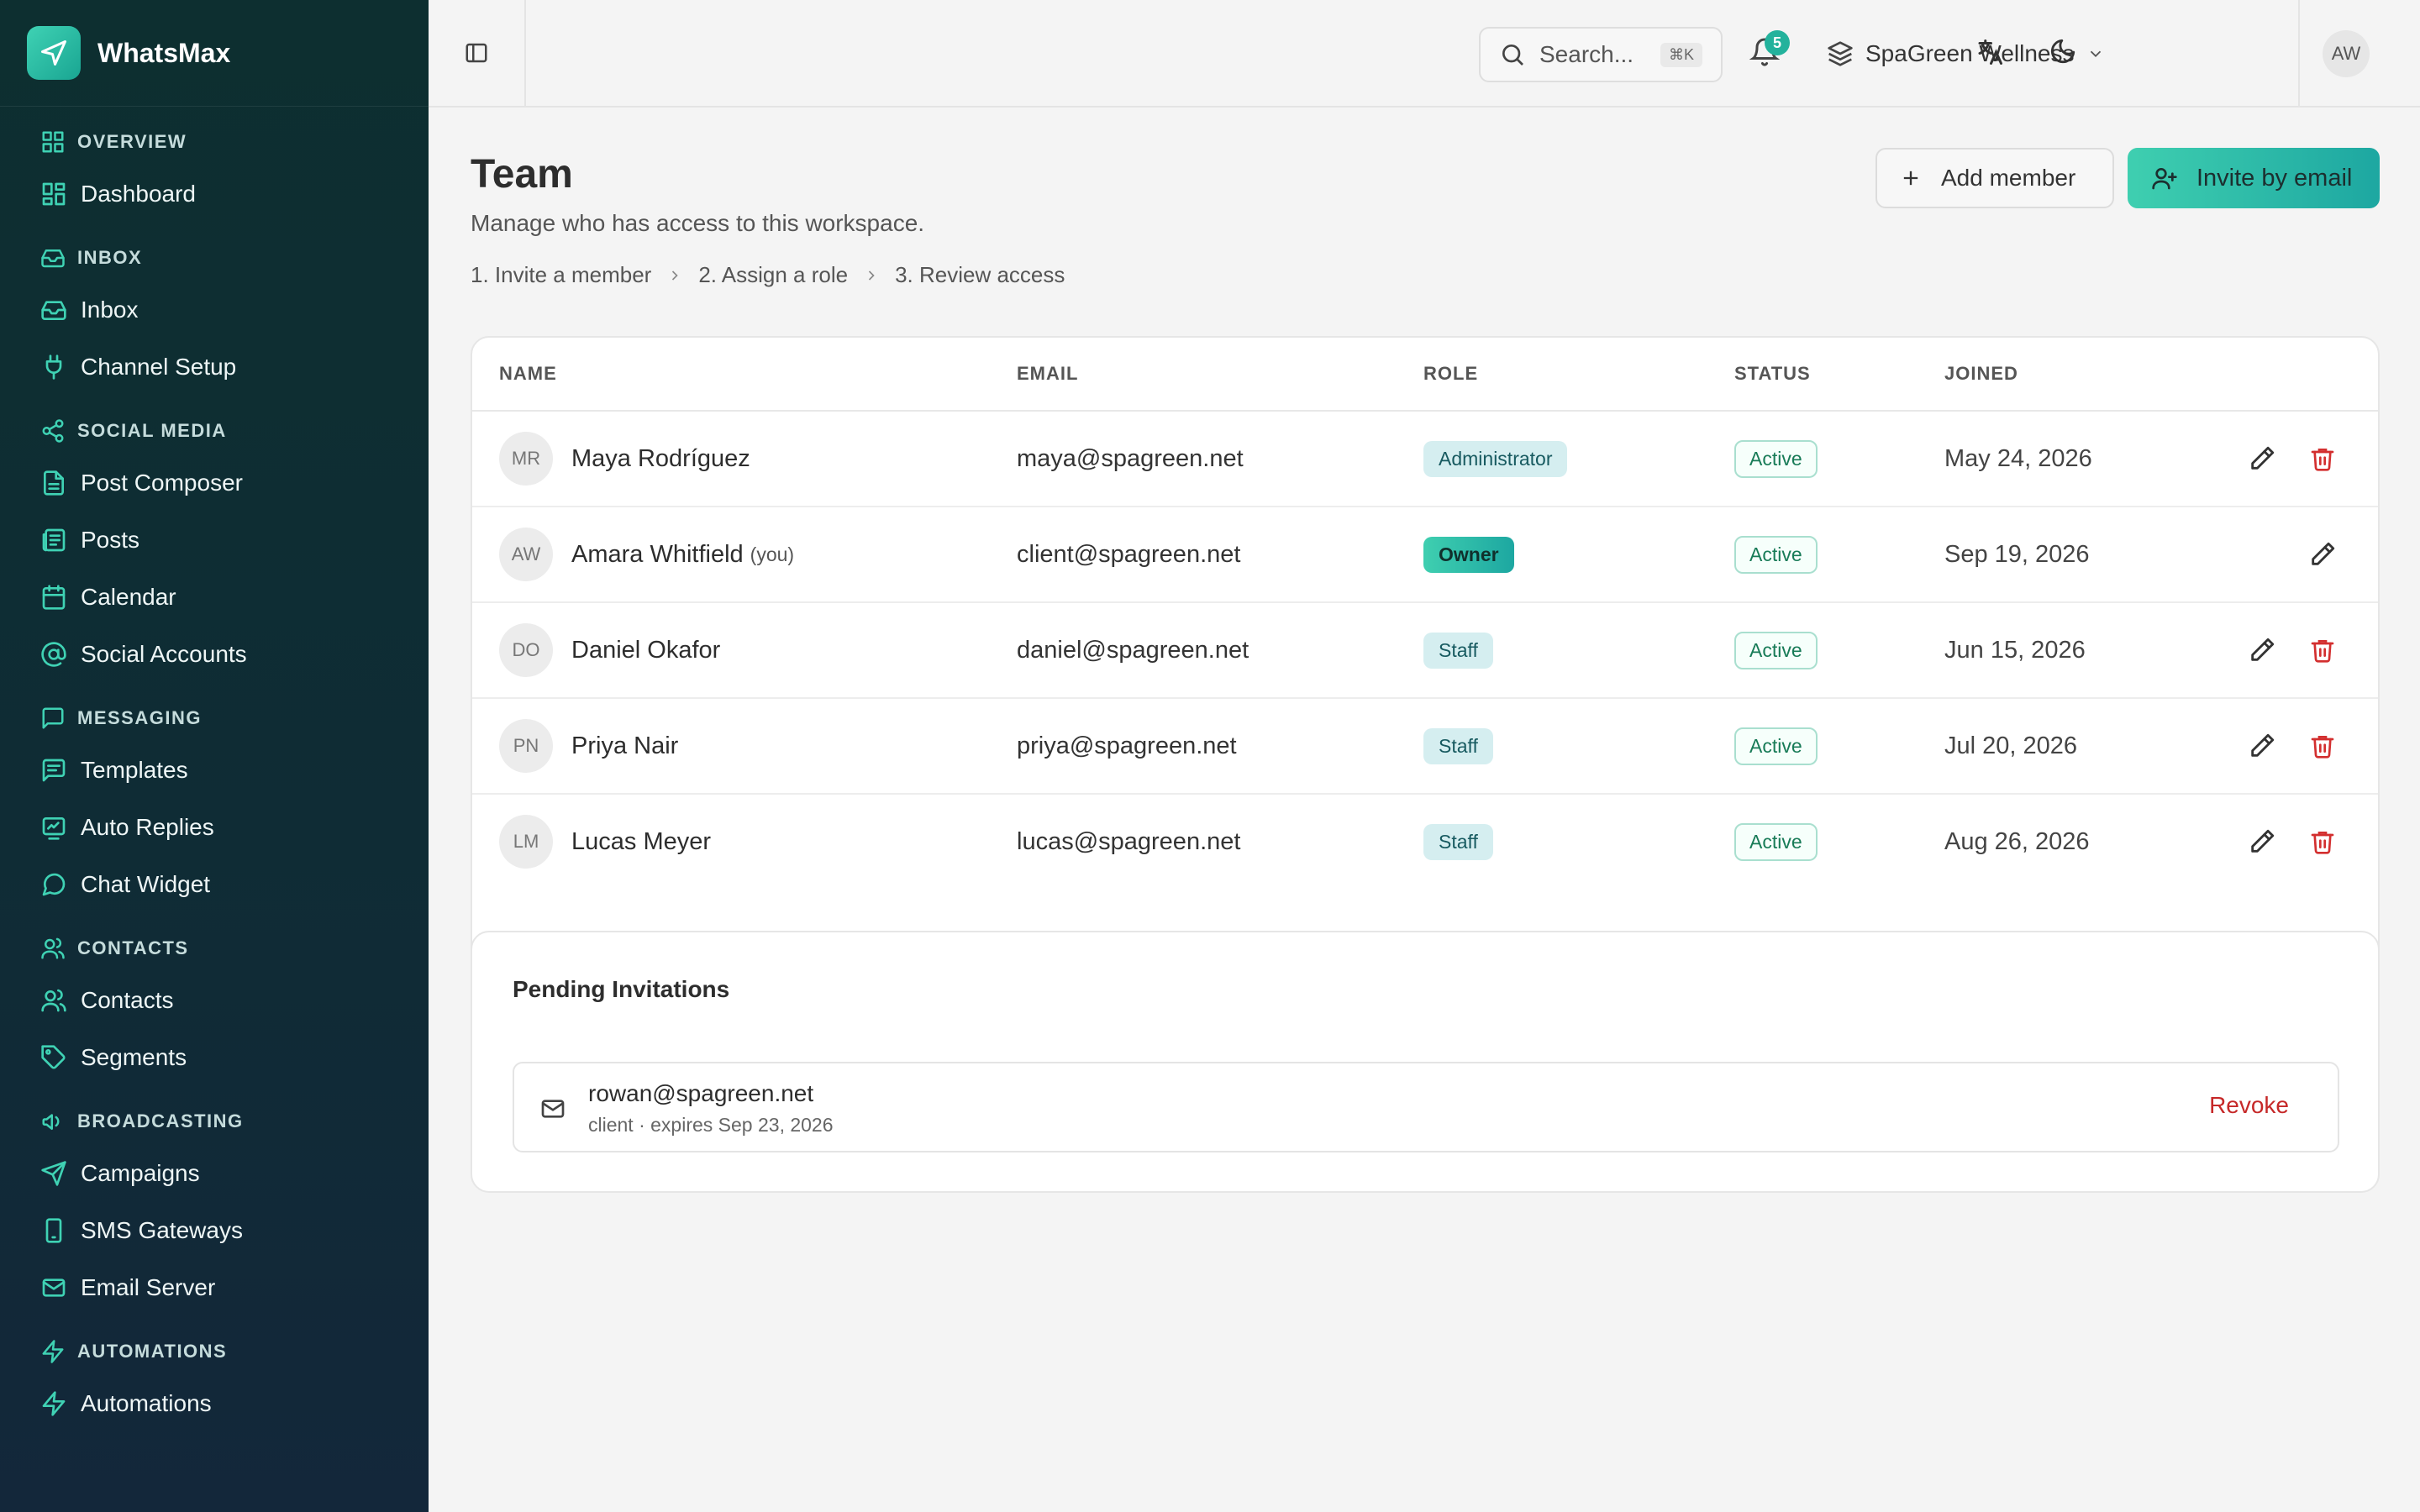 The height and width of the screenshot is (1512, 2420). I want to click on sidebar-item-sms-gateways: SMS Gateways, so click(214, 1230).